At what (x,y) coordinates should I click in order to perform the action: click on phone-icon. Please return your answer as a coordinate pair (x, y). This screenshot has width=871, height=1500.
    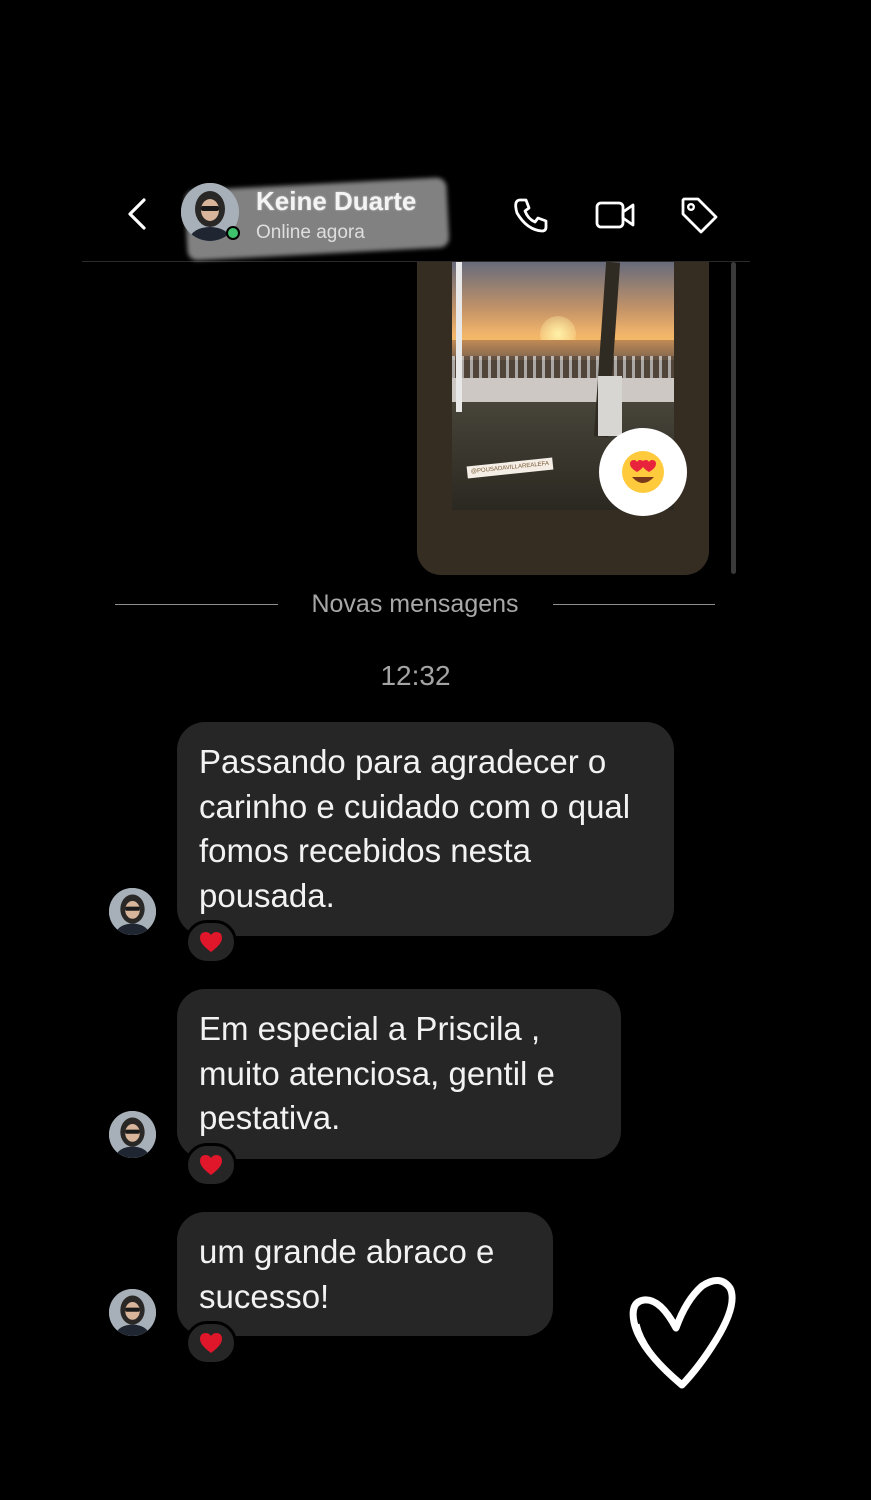
    Looking at the image, I should click on (531, 215).